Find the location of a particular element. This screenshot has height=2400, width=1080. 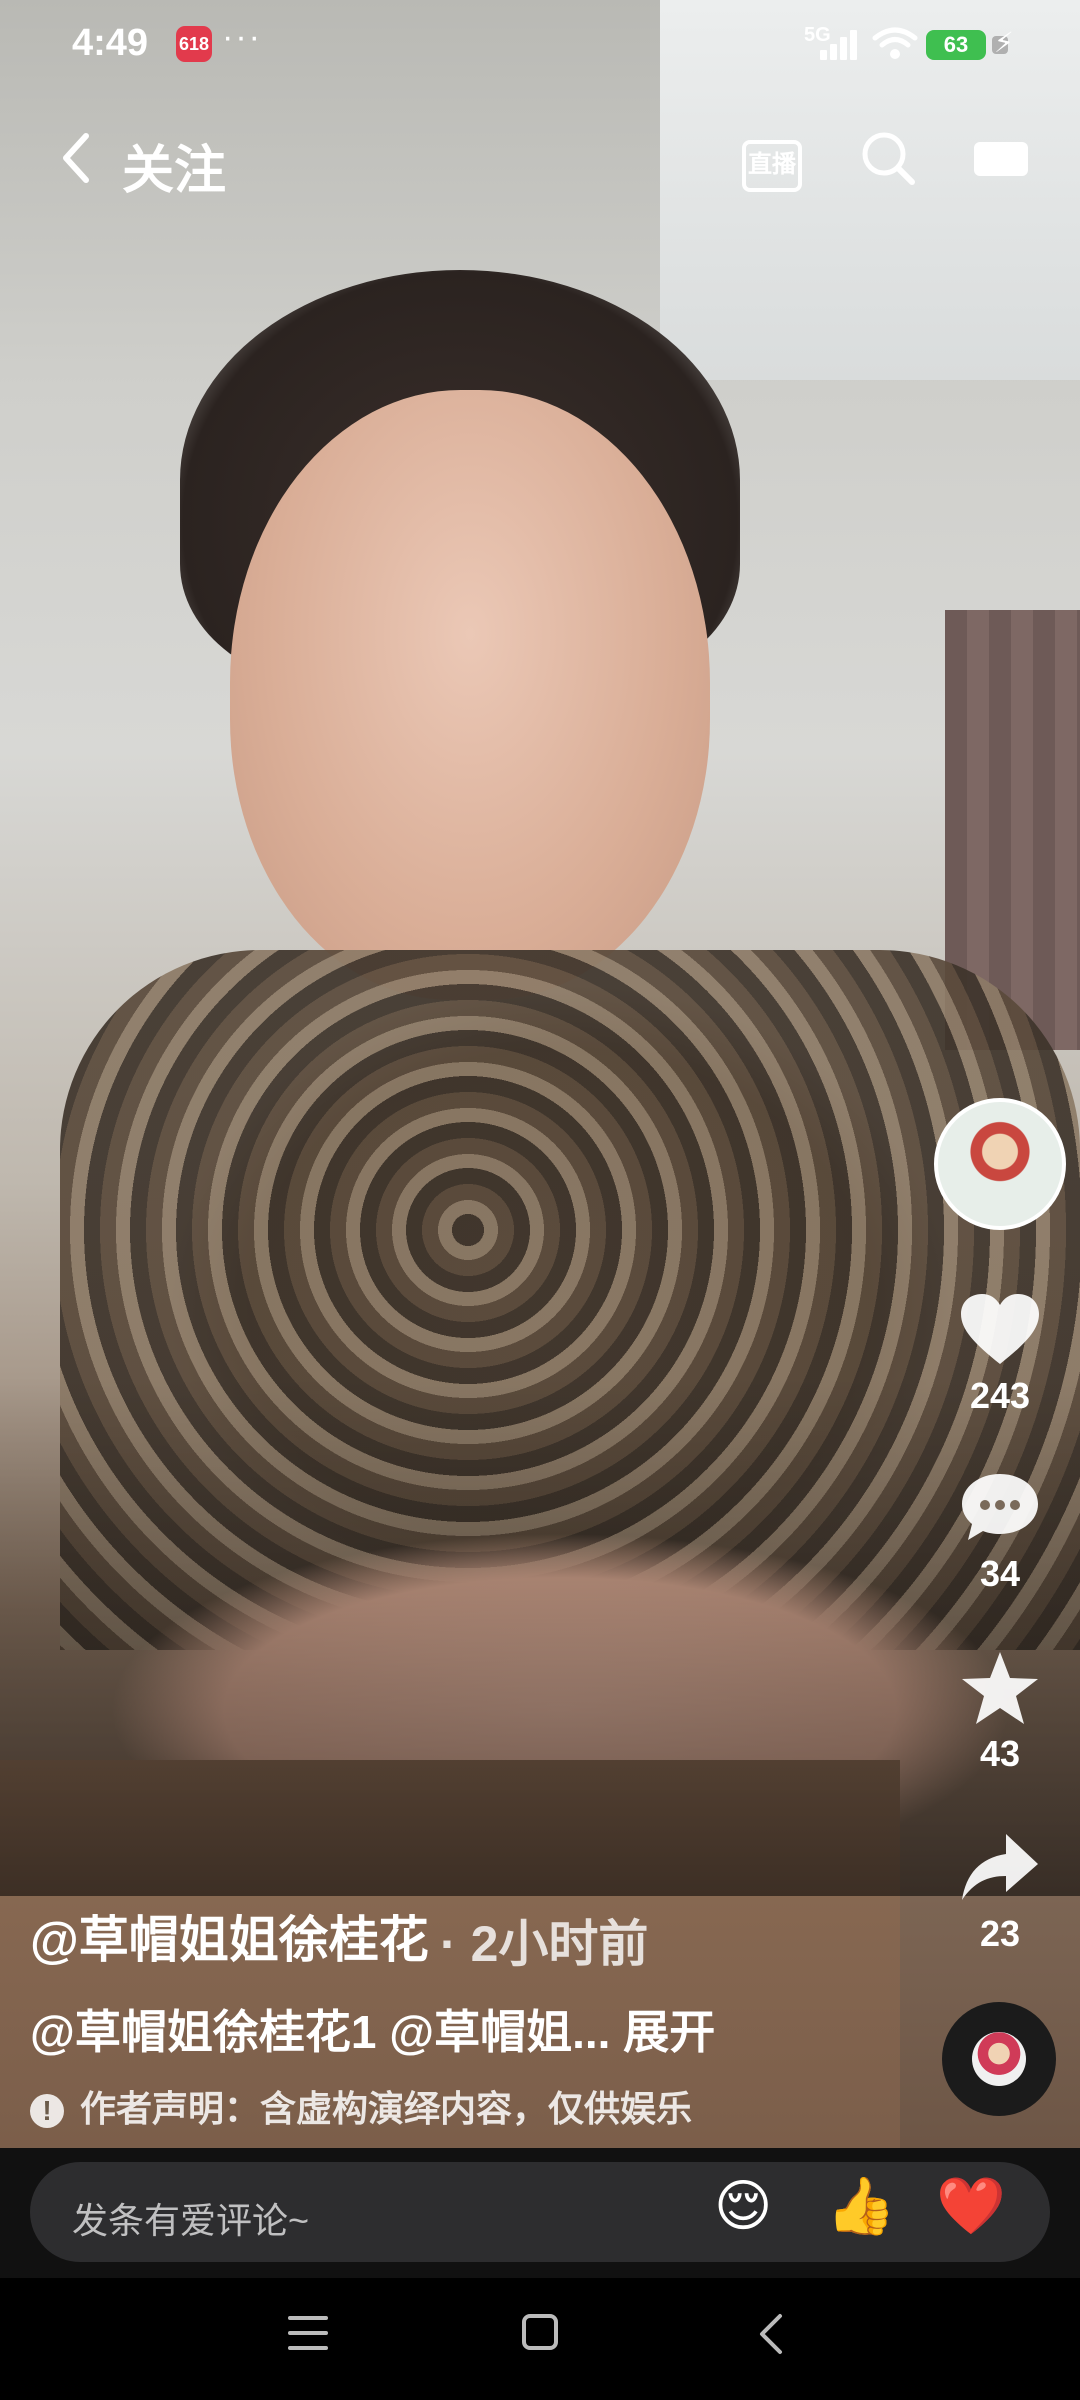

chevron-left-icon is located at coordinates (76, 158).